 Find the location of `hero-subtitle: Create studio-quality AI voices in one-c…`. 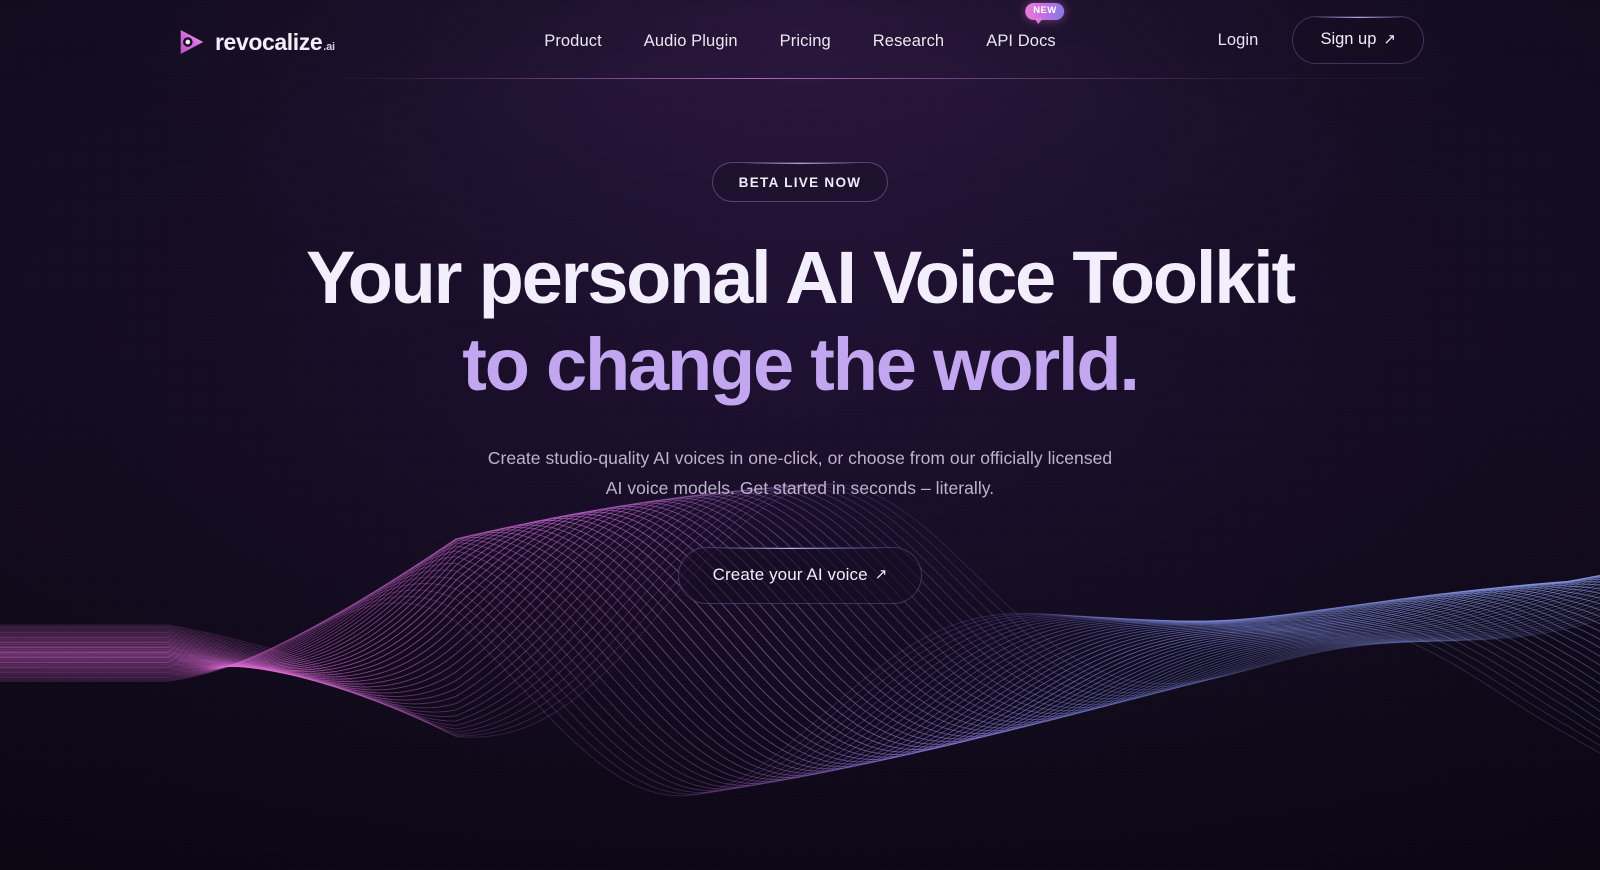

hero-subtitle: Create studio-quality AI voices in one-c… is located at coordinates (800, 473).